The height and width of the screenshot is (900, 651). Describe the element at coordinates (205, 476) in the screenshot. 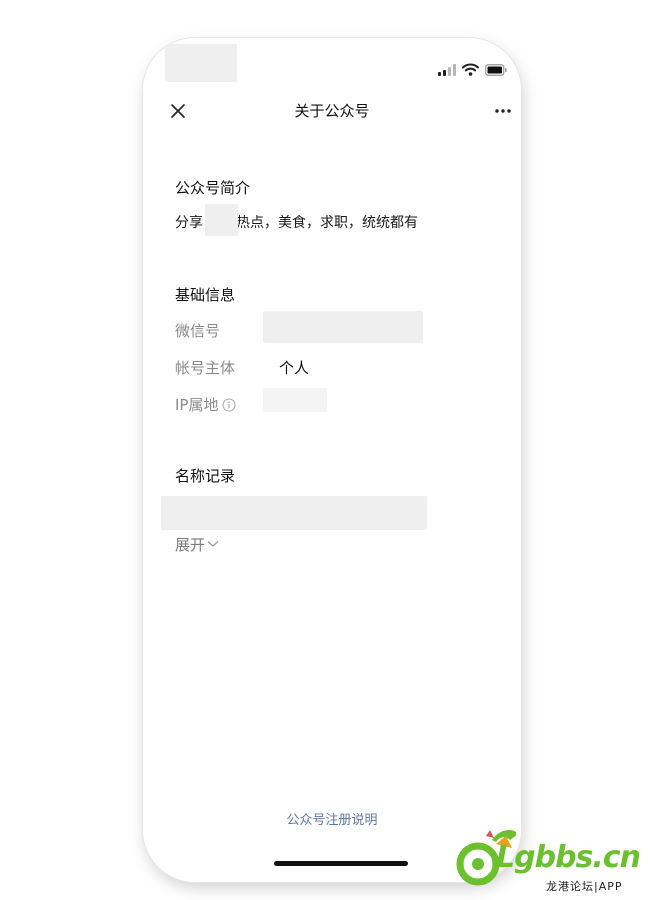

I see `name-history-heading: 名称记录` at that location.